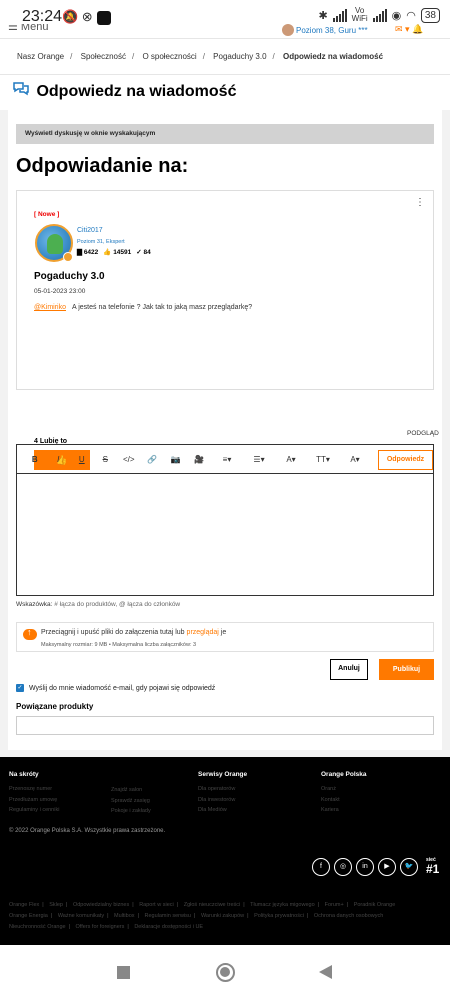  I want to click on message-textarea, so click(225, 534).